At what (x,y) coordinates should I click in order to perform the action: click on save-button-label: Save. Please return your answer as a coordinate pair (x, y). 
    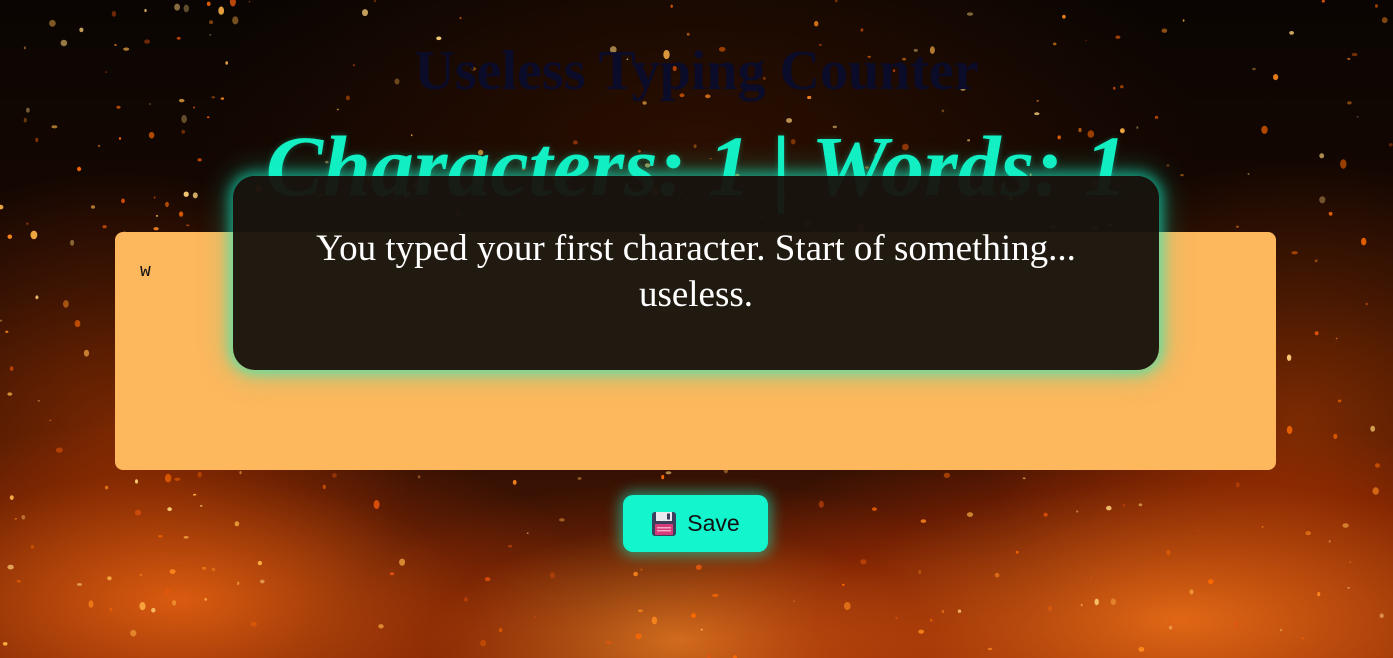
    Looking at the image, I should click on (713, 523).